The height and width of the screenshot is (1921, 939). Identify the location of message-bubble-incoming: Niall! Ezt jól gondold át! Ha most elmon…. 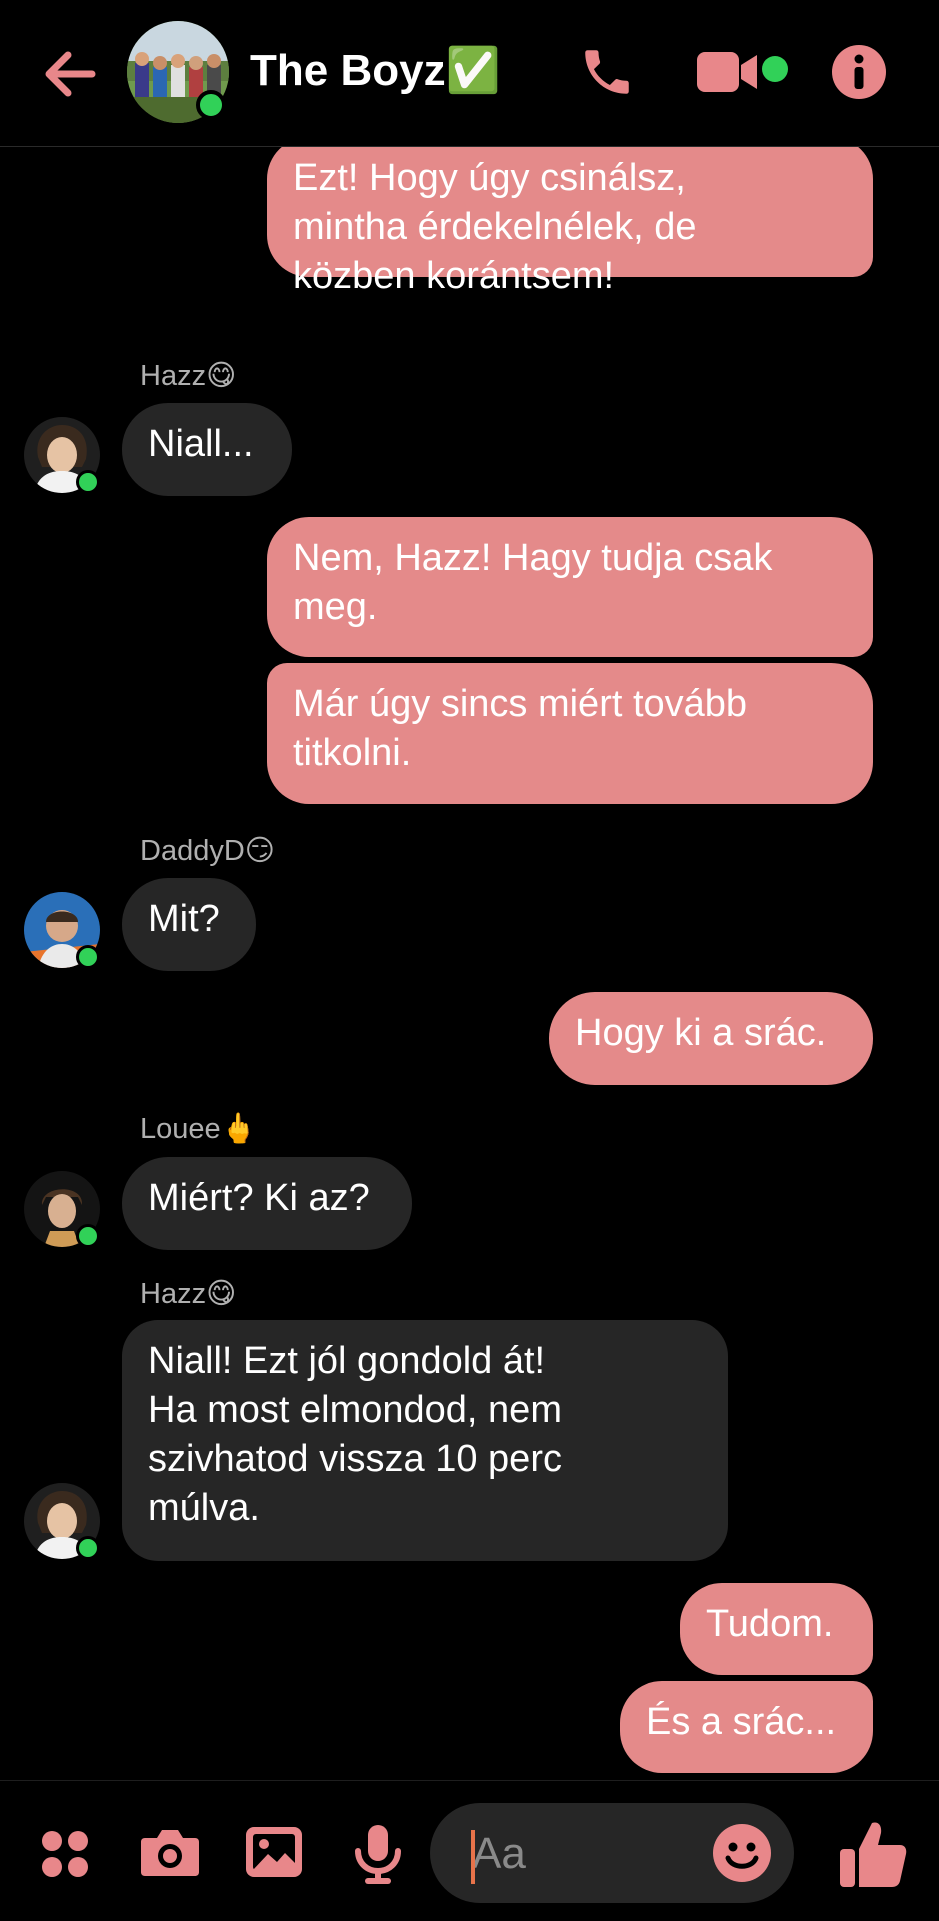
(425, 1440).